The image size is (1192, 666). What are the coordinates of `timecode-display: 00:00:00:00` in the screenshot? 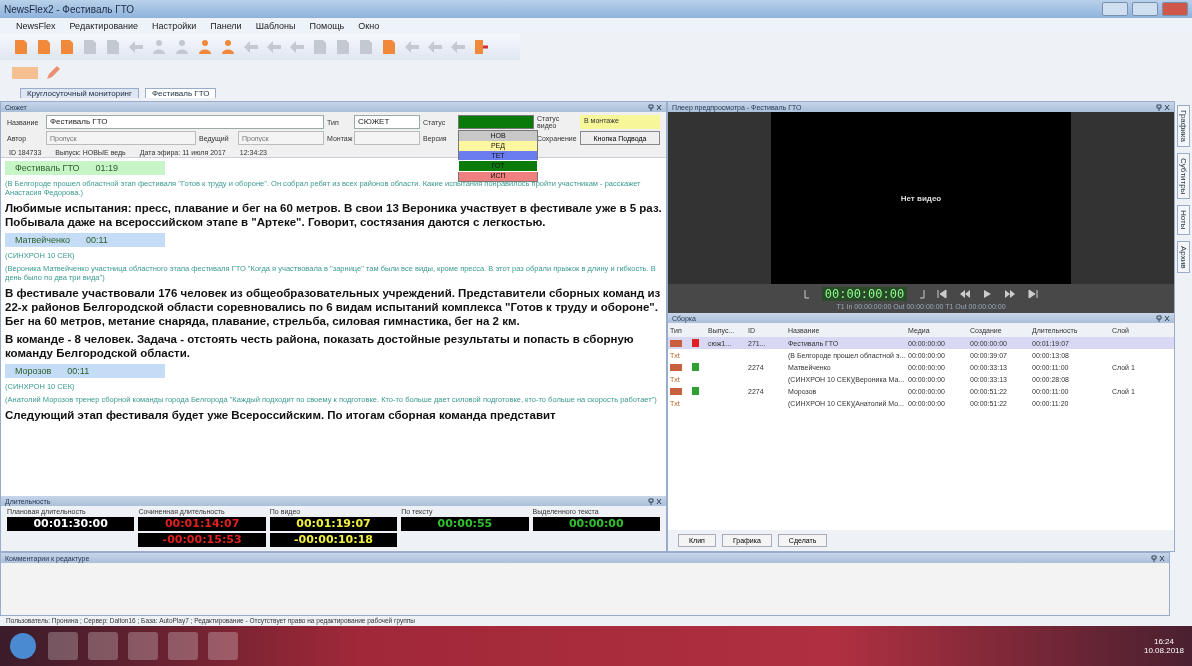 It's located at (864, 294).